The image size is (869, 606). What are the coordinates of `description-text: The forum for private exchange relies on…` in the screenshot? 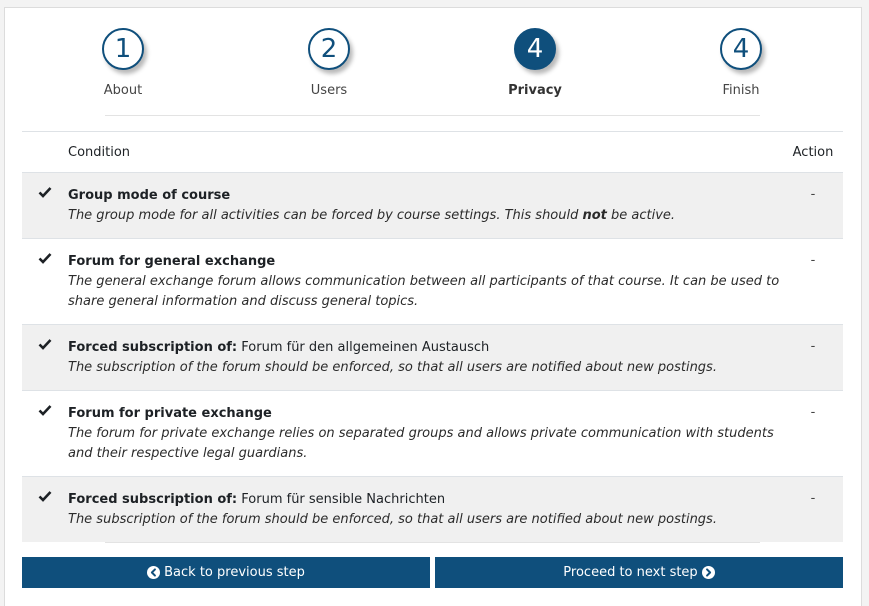 It's located at (421, 443).